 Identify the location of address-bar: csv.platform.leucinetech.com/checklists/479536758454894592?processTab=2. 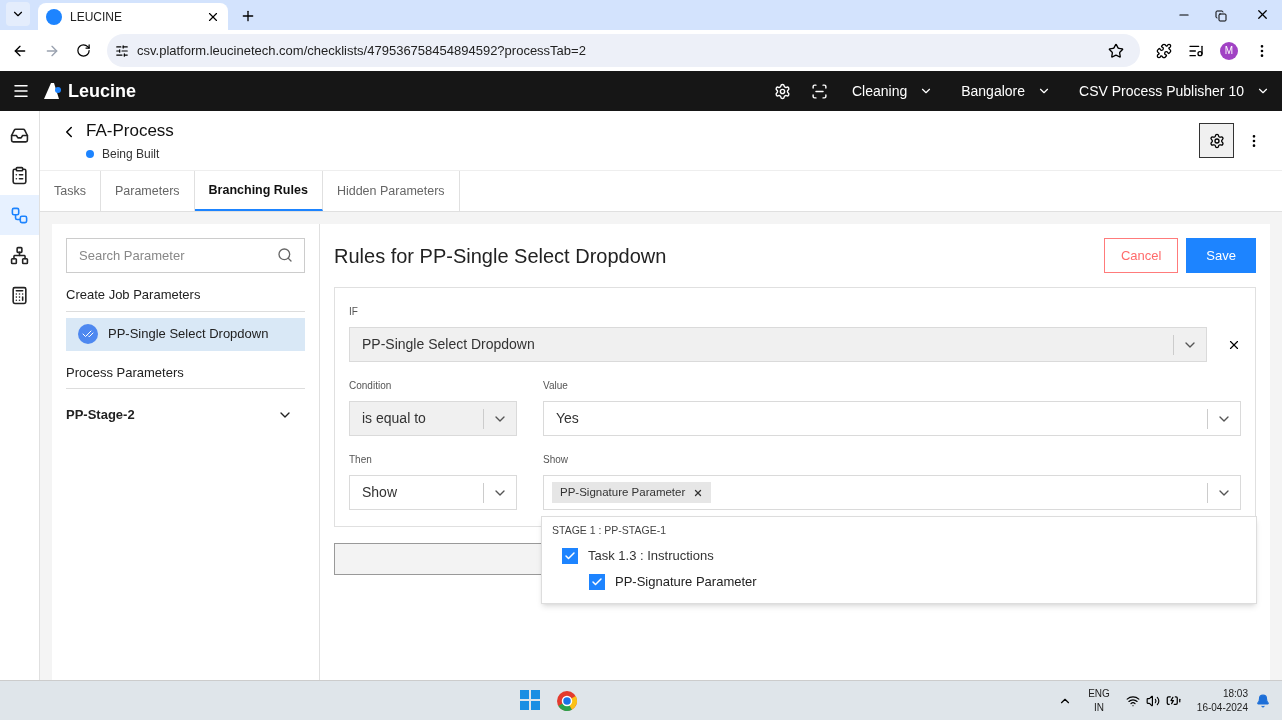
(623, 50).